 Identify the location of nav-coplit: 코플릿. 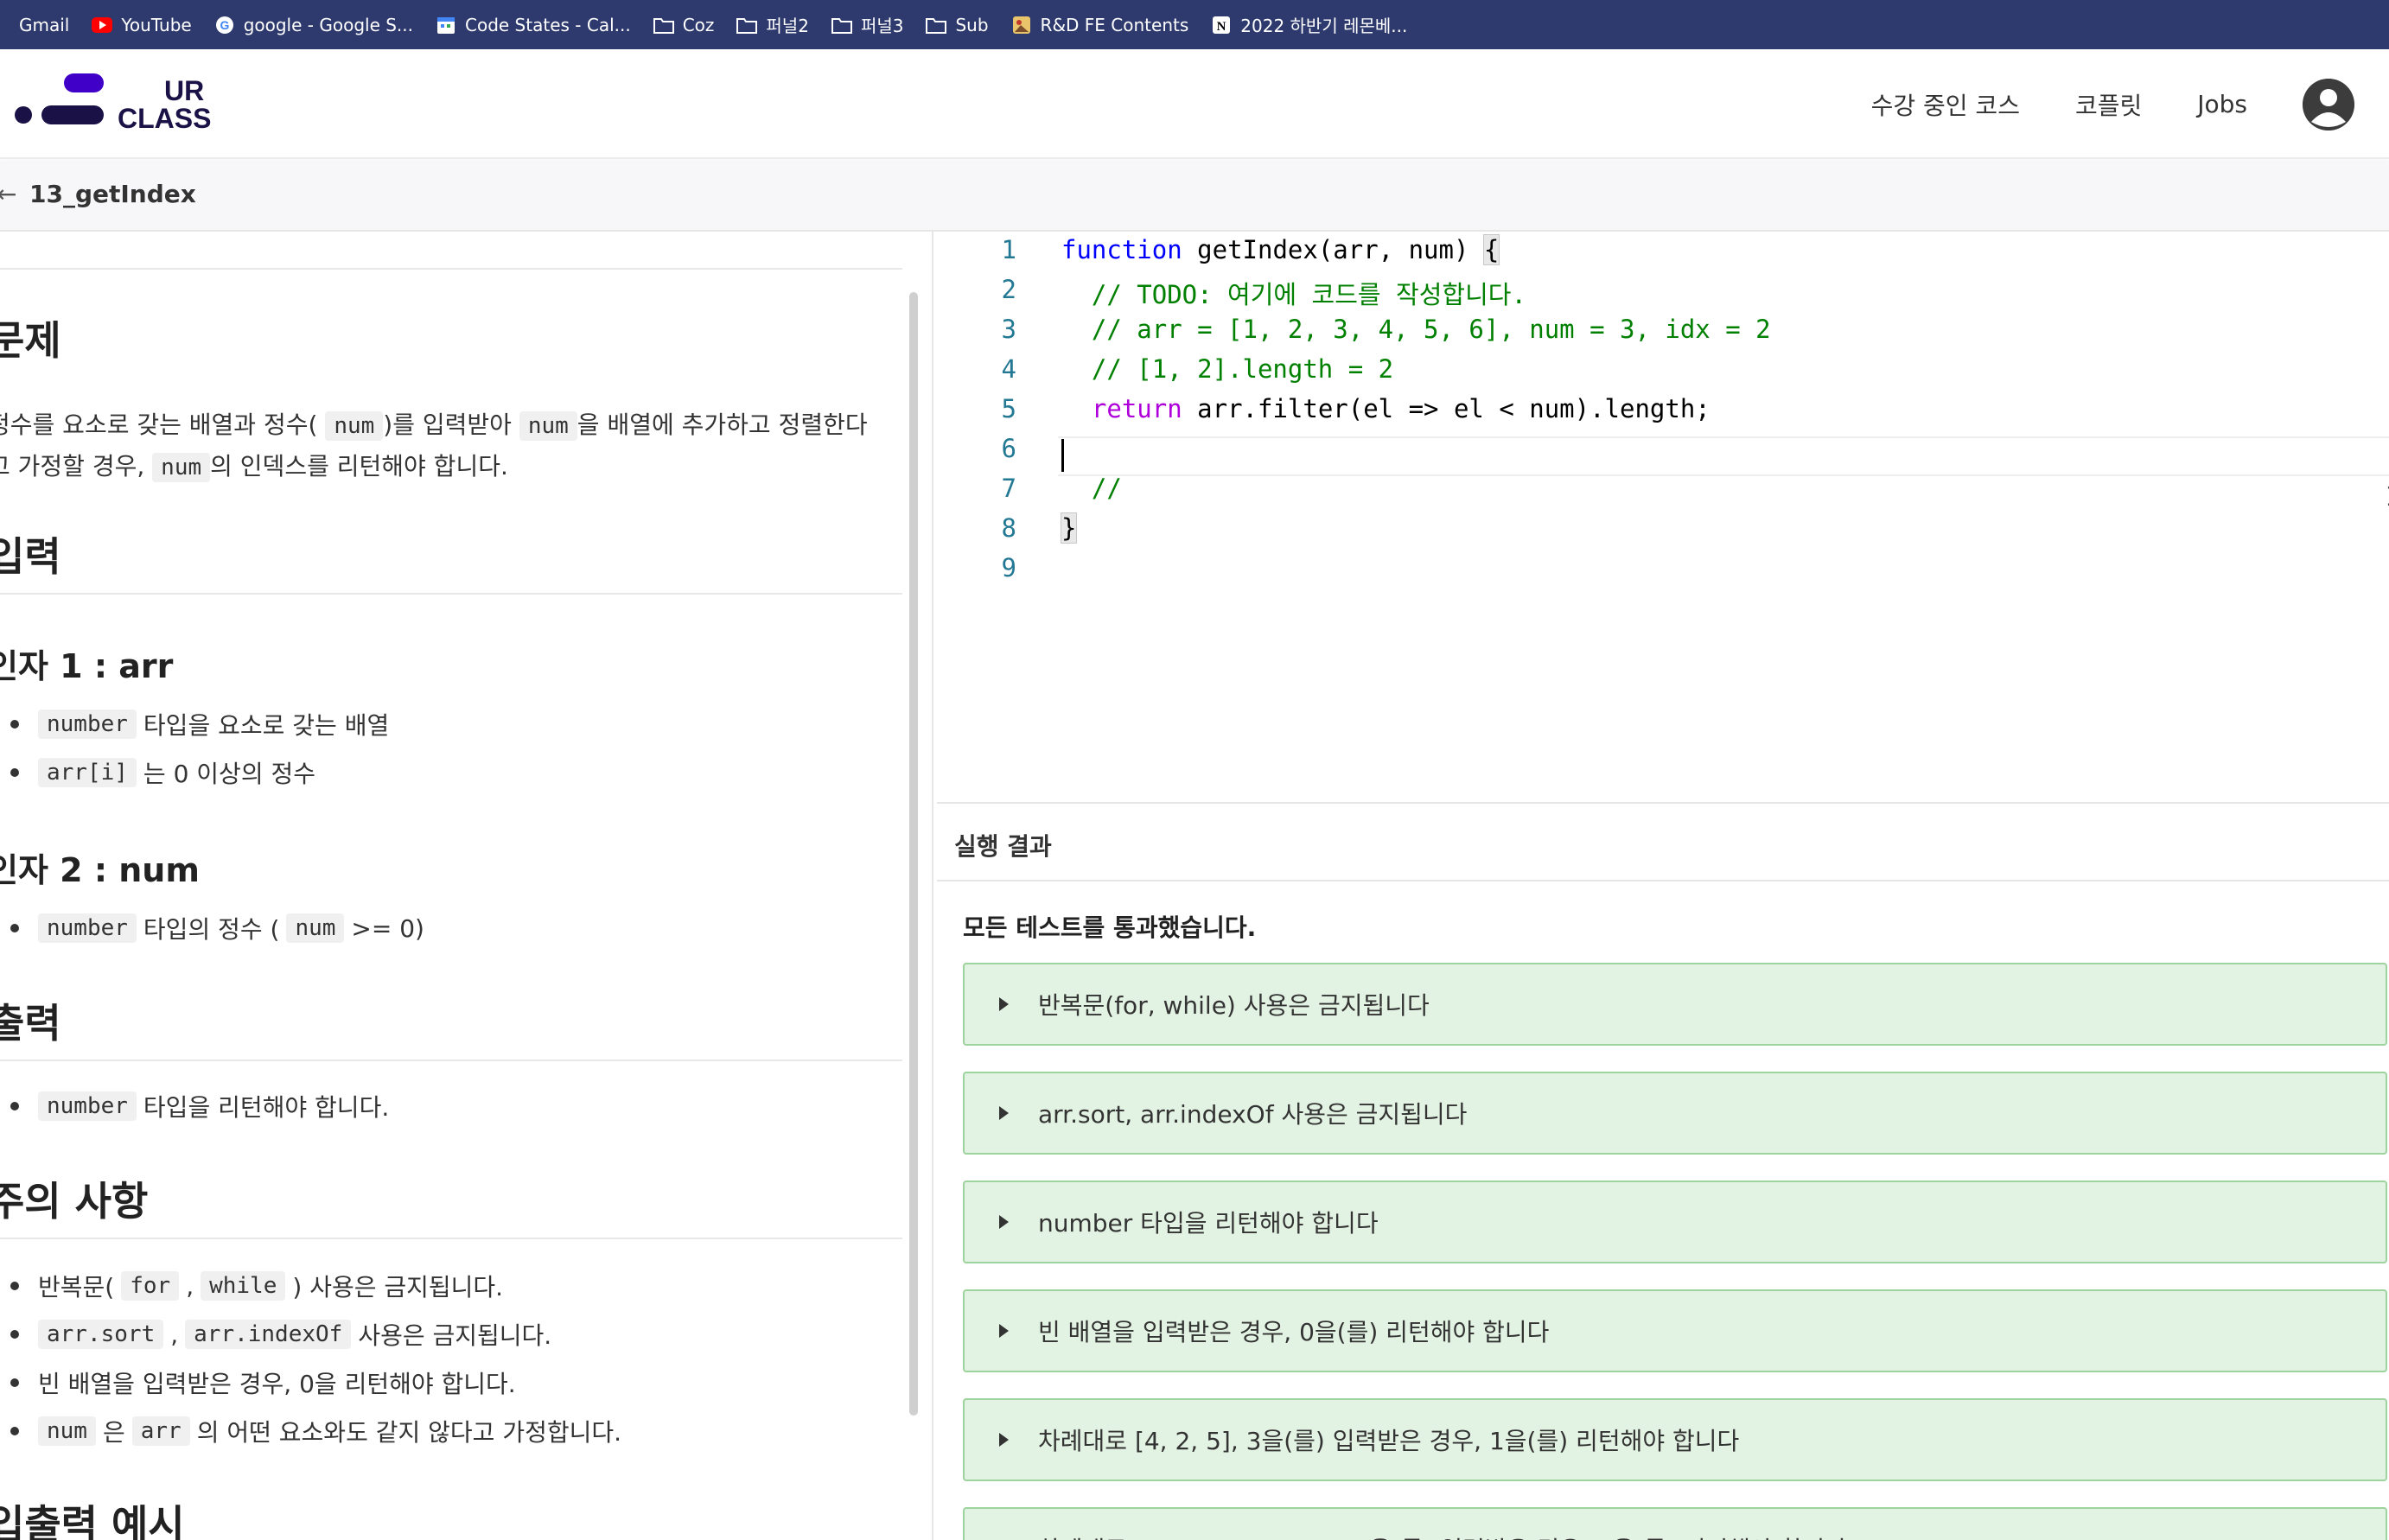
(2108, 104).